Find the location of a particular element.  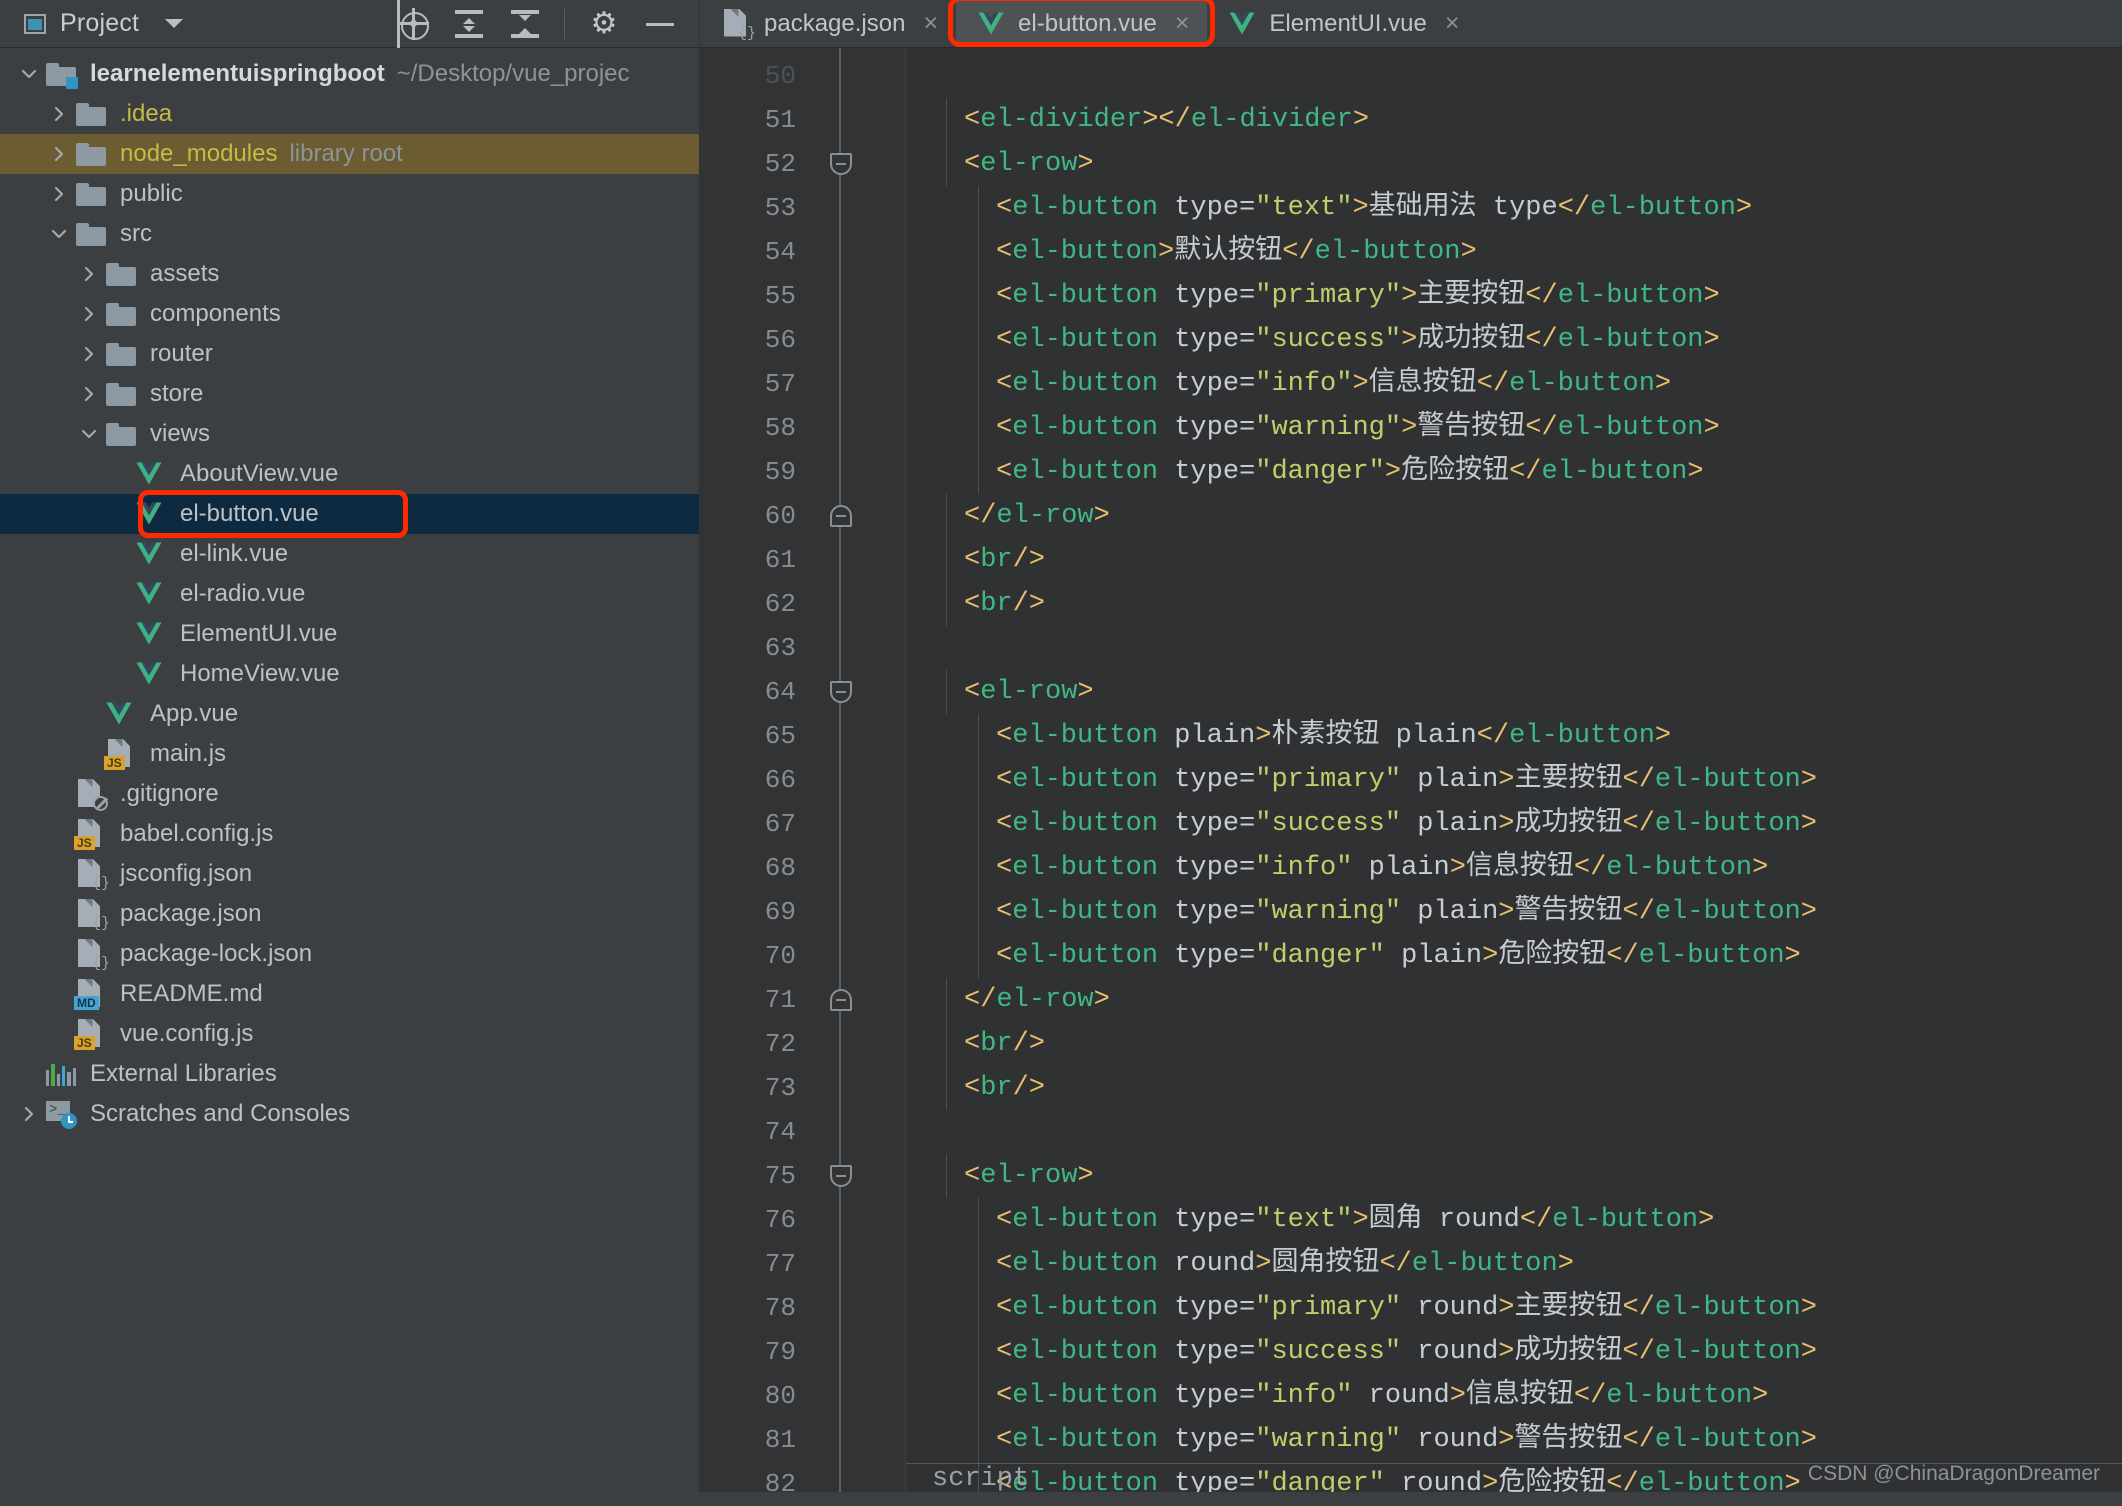

code-line: <el-divider></el-divider> is located at coordinates (1527, 120).